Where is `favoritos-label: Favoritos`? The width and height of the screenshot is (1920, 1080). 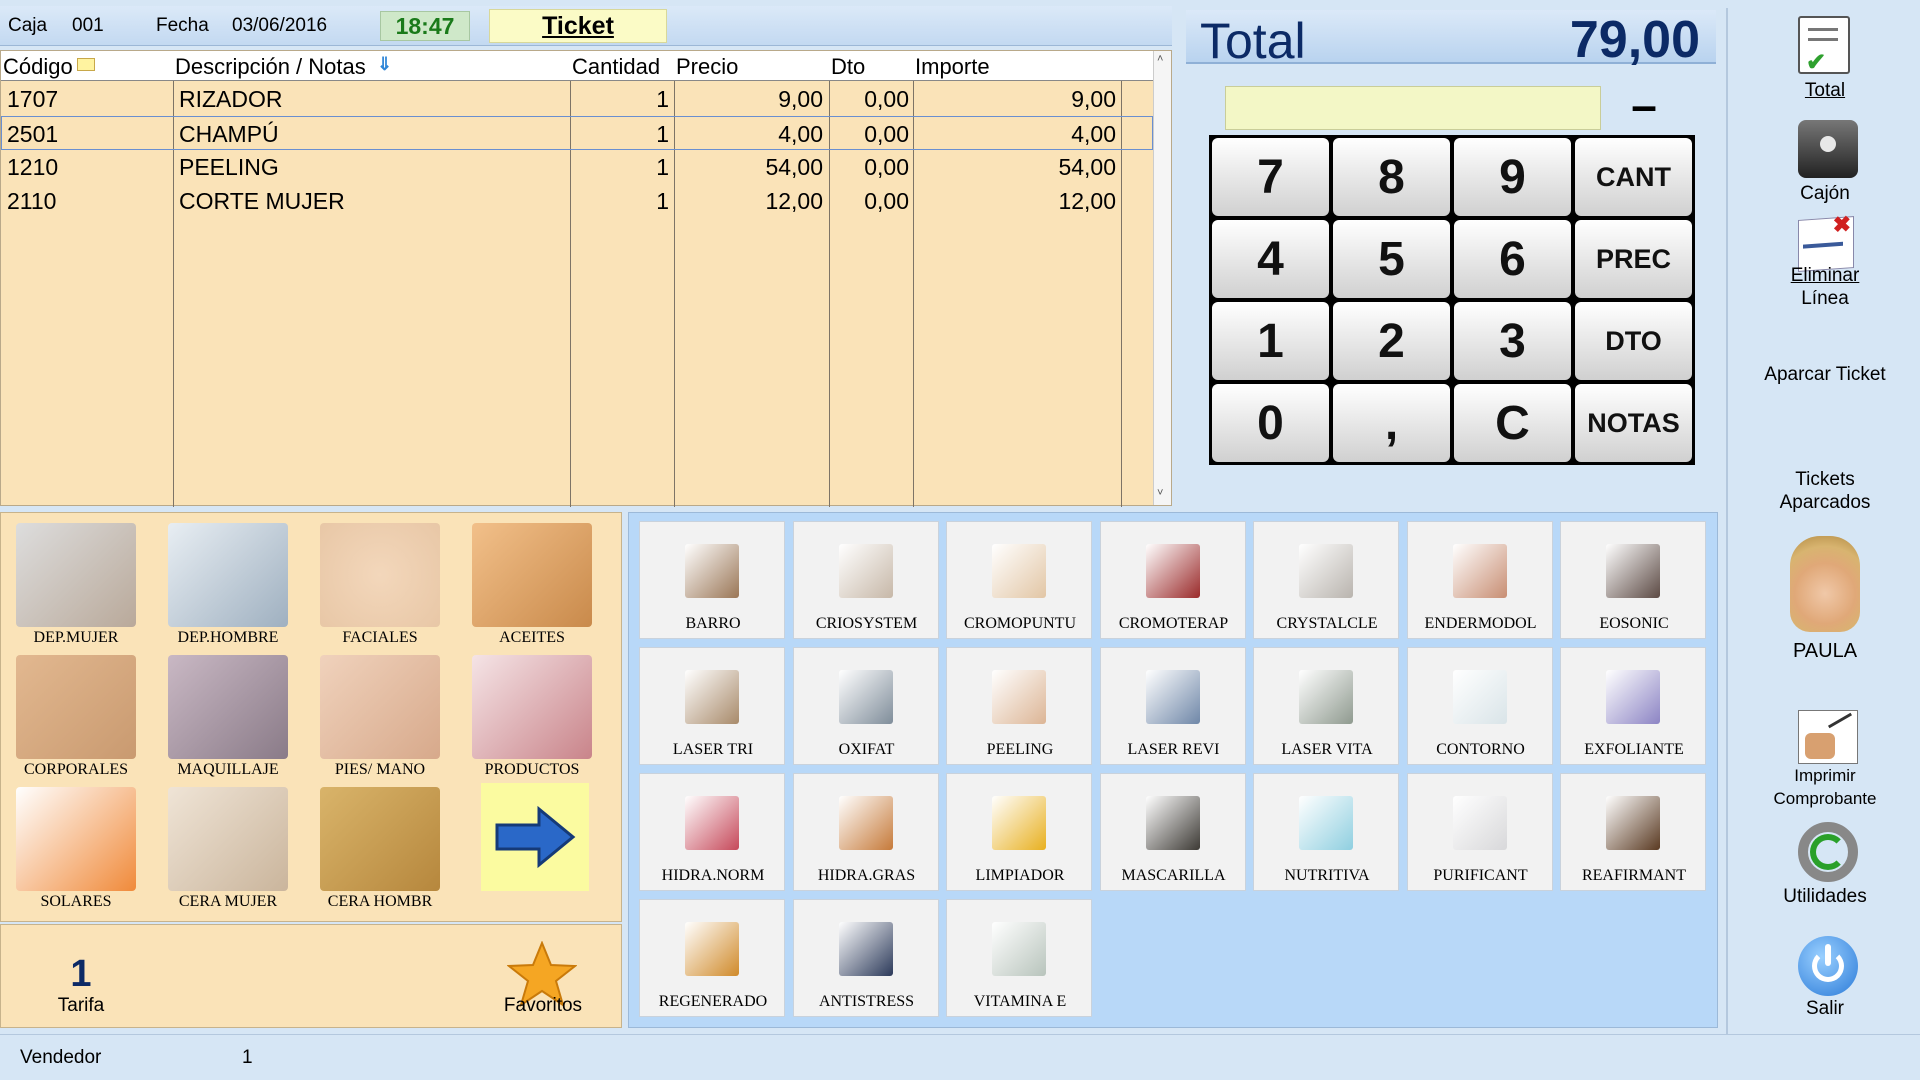
favoritos-label: Favoritos is located at coordinates (543, 1006).